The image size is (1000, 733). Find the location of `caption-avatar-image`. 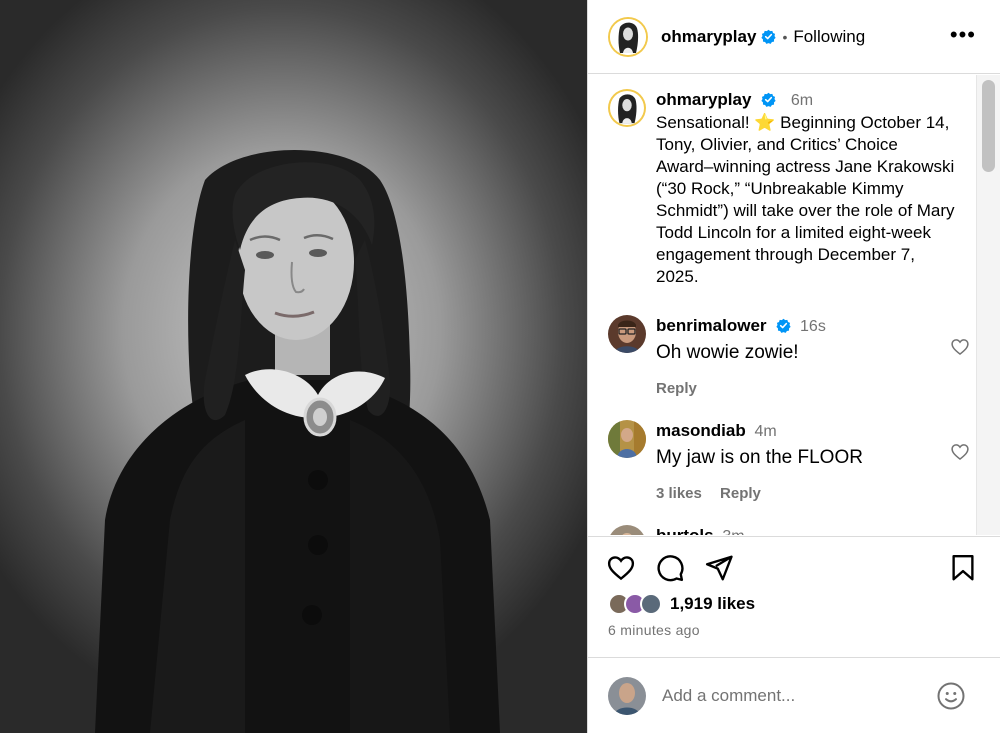

caption-avatar-image is located at coordinates (627, 108).